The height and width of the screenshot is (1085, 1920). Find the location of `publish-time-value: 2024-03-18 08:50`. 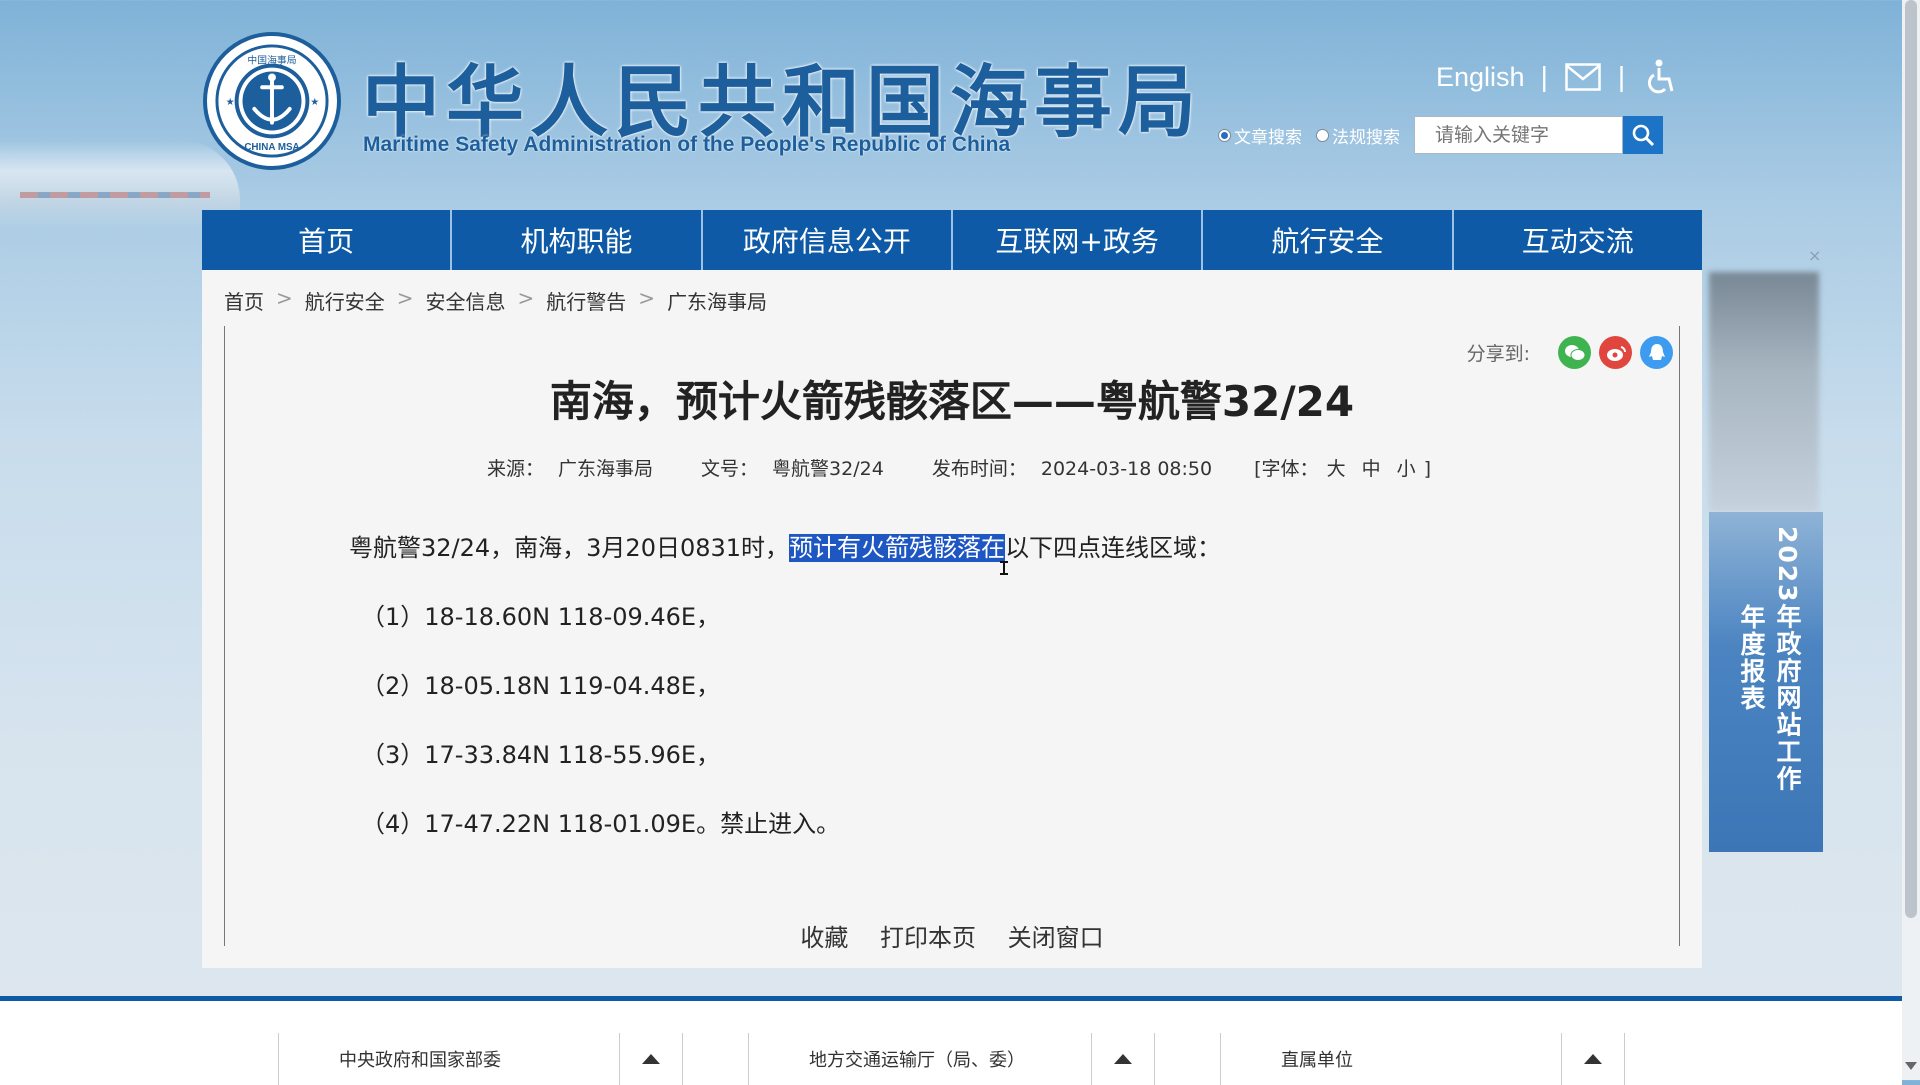

publish-time-value: 2024-03-18 08:50 is located at coordinates (1126, 469).